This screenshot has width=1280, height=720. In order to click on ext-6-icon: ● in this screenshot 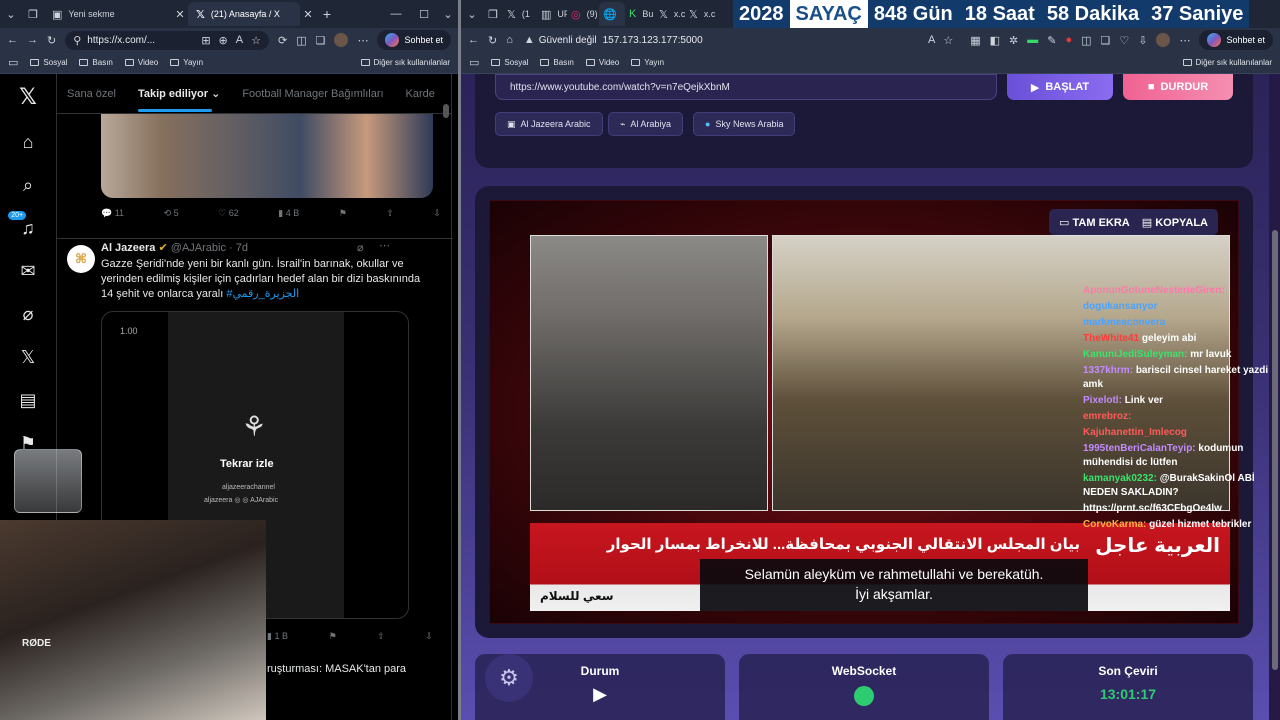, I will do `click(1068, 40)`.